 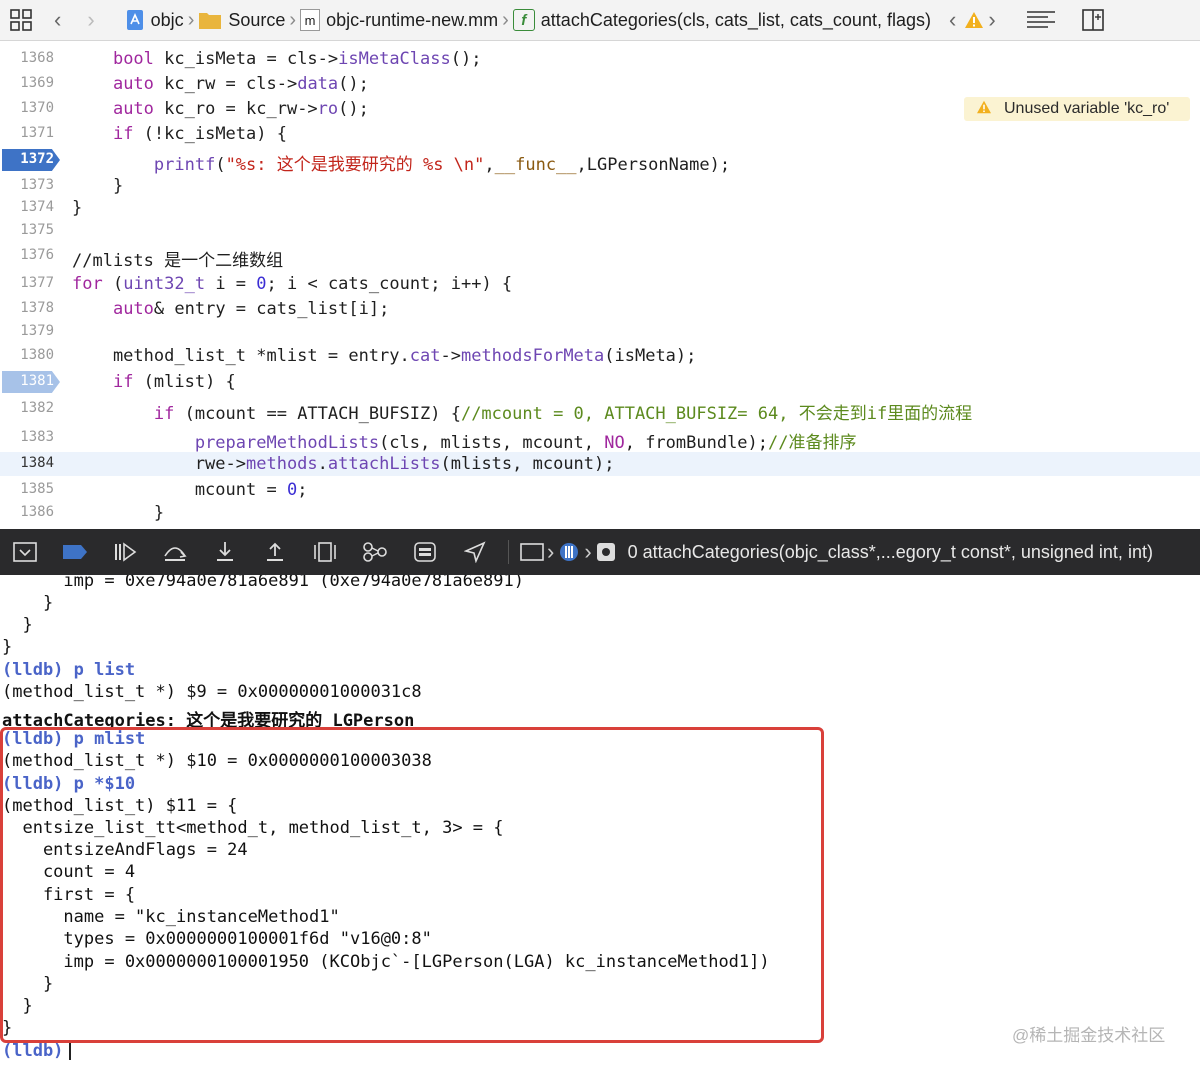 I want to click on code-line: 1374 }, so click(x=600, y=208).